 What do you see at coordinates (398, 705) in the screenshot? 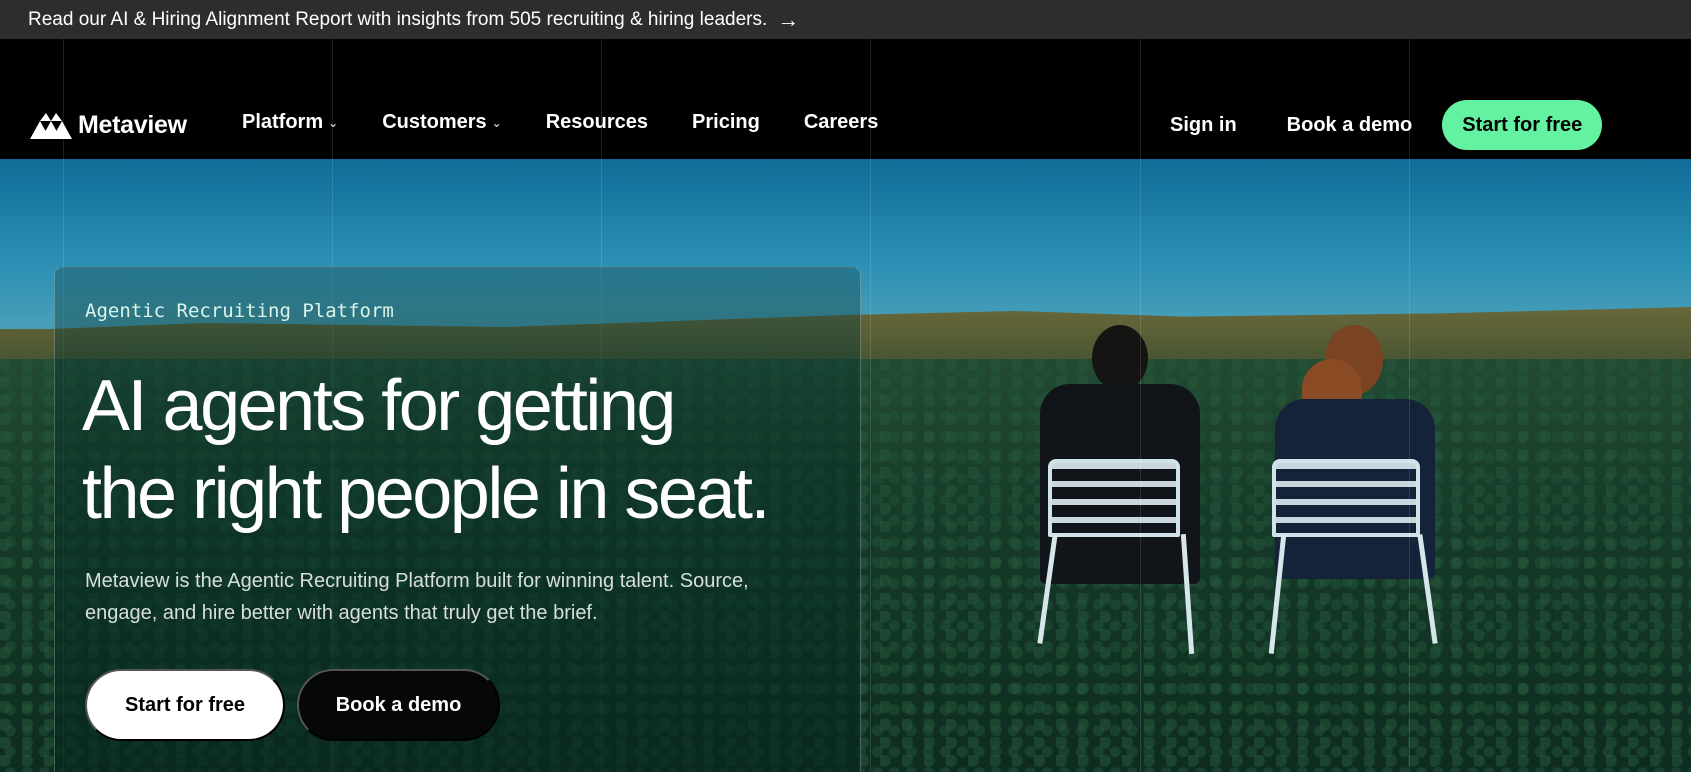
I see `hero-book-demo-button: Book a demo` at bounding box center [398, 705].